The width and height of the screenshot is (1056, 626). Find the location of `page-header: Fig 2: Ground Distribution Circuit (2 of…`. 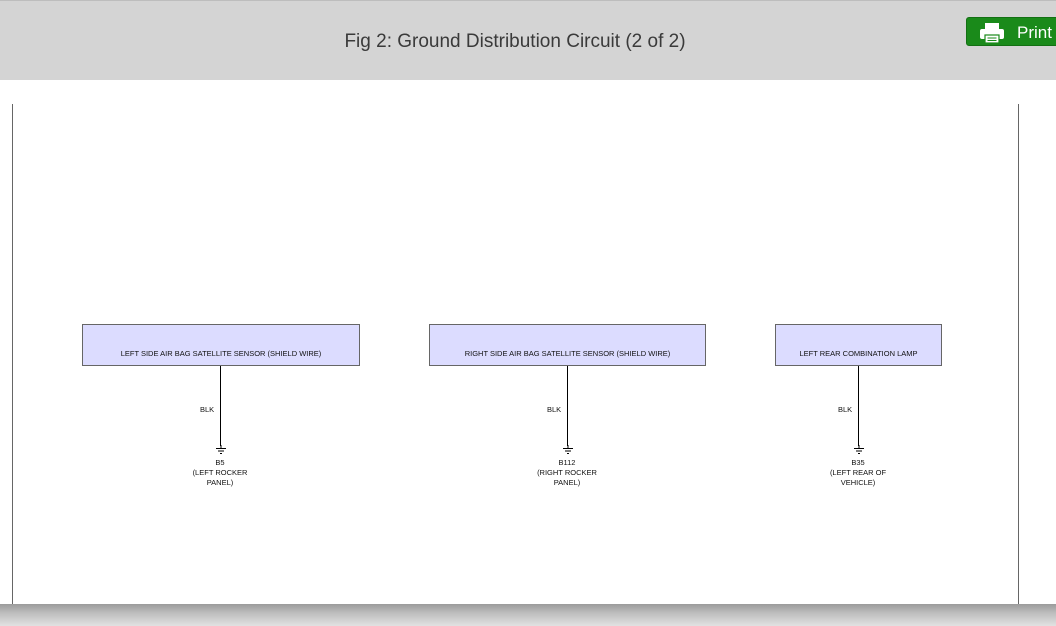

page-header: Fig 2: Ground Distribution Circuit (2 of… is located at coordinates (528, 40).